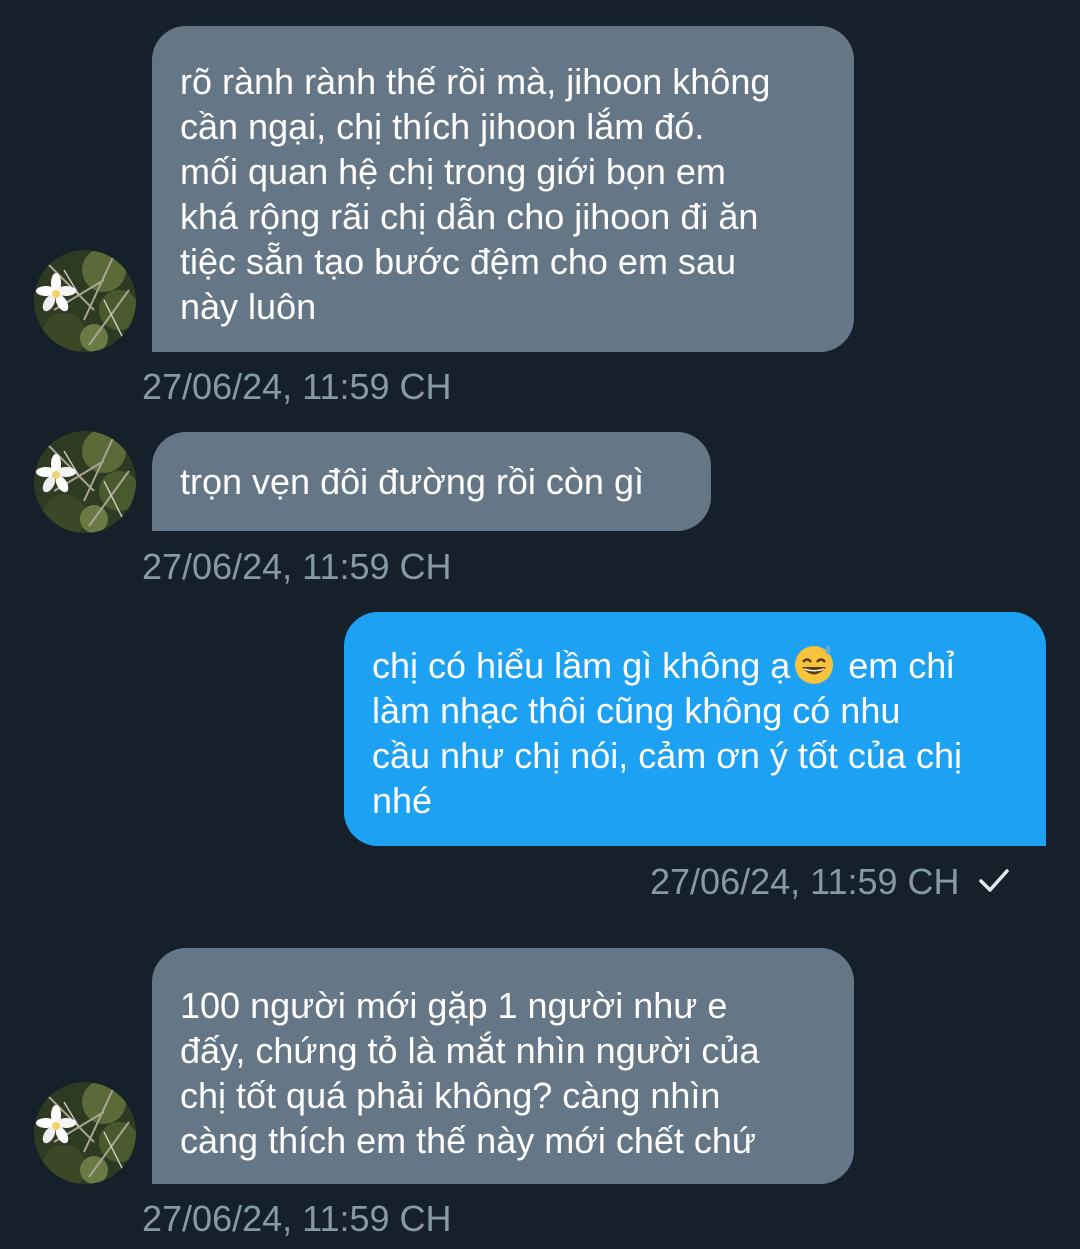 This screenshot has width=1080, height=1249. Describe the element at coordinates (805, 881) in the screenshot. I see `timestamp-text: 27/06/24, 11:59 CH` at that location.